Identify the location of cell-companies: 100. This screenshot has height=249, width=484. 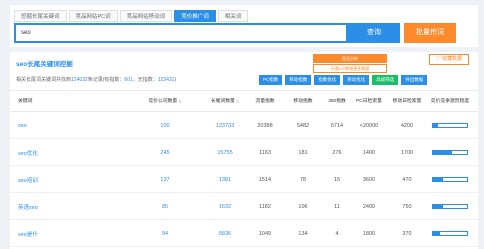
(165, 125).